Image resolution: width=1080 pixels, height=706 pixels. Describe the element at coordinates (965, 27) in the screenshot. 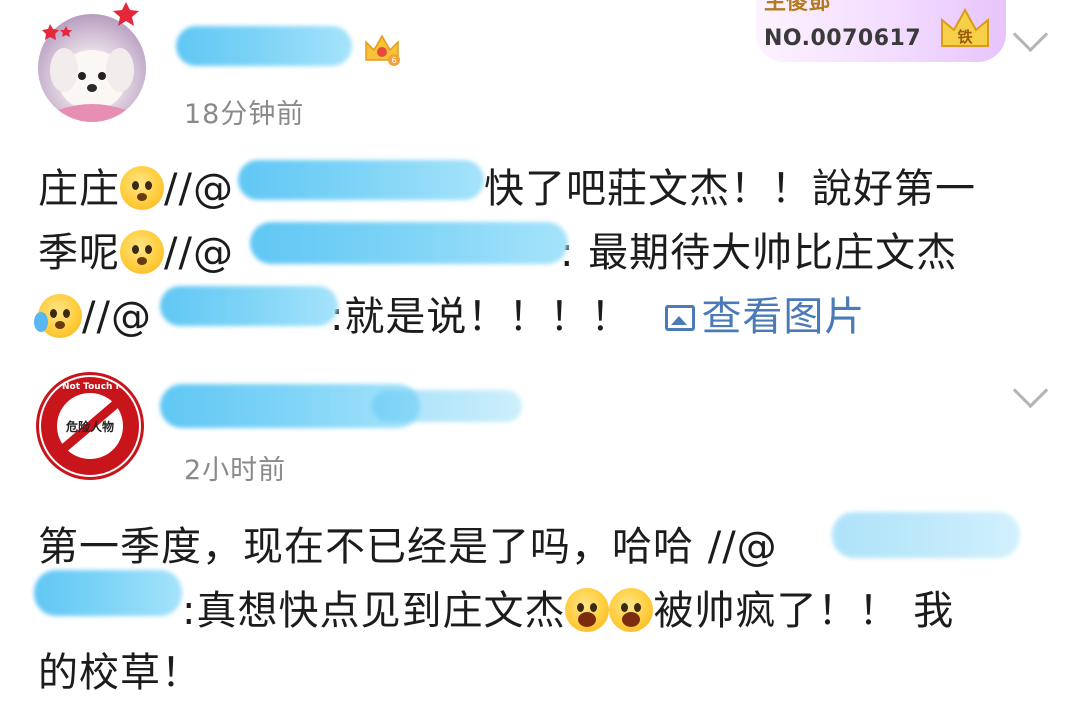

I see `fan-crown-icon: 铁` at that location.